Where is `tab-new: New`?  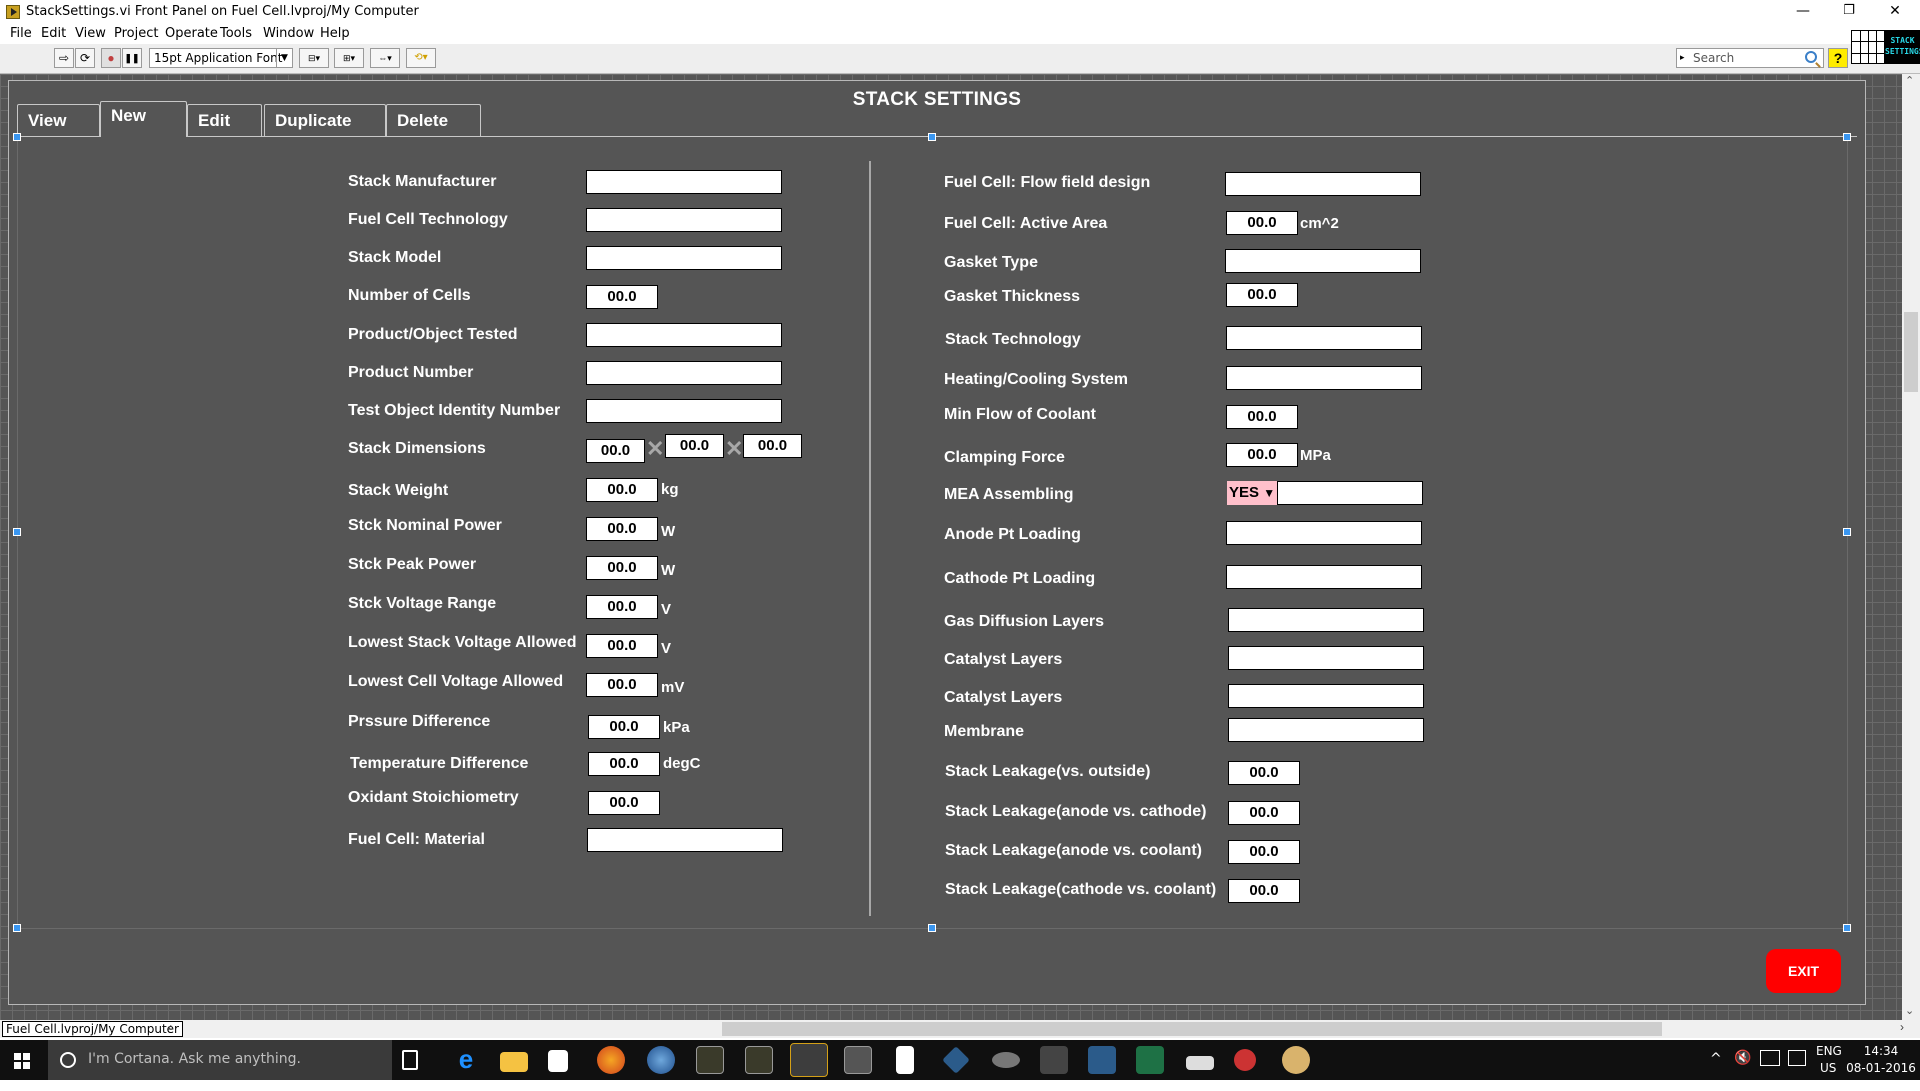
tab-new: New is located at coordinates (143, 119).